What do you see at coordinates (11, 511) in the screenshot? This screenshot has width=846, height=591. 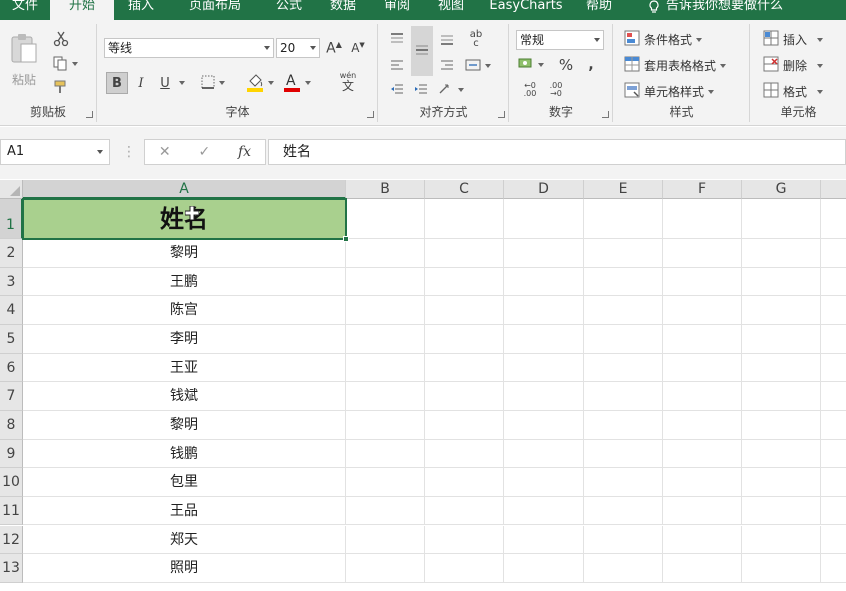 I see `row-header-11: 11` at bounding box center [11, 511].